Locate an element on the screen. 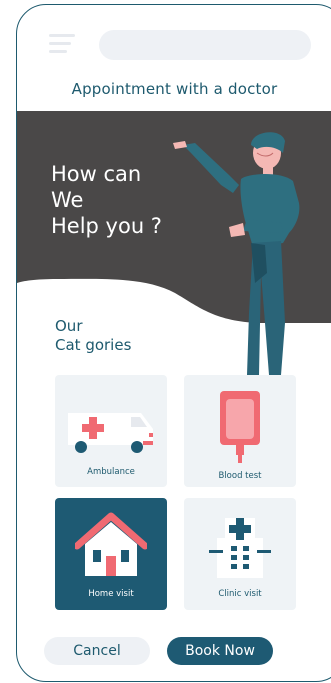  category-card-blood-test: Blood test is located at coordinates (240, 431).